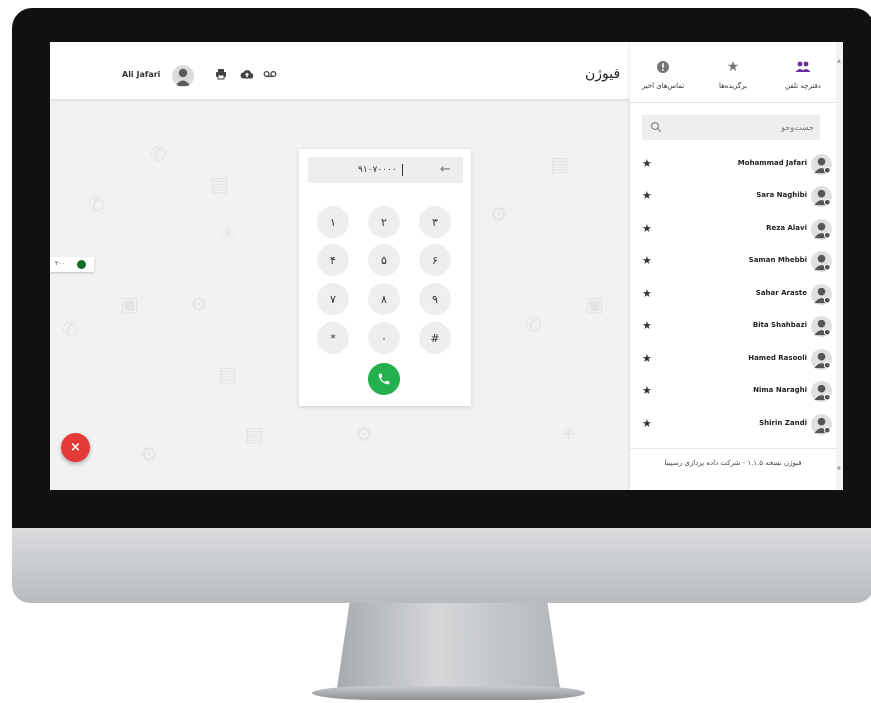  I want to click on dial-key-4: ۴, so click(333, 260).